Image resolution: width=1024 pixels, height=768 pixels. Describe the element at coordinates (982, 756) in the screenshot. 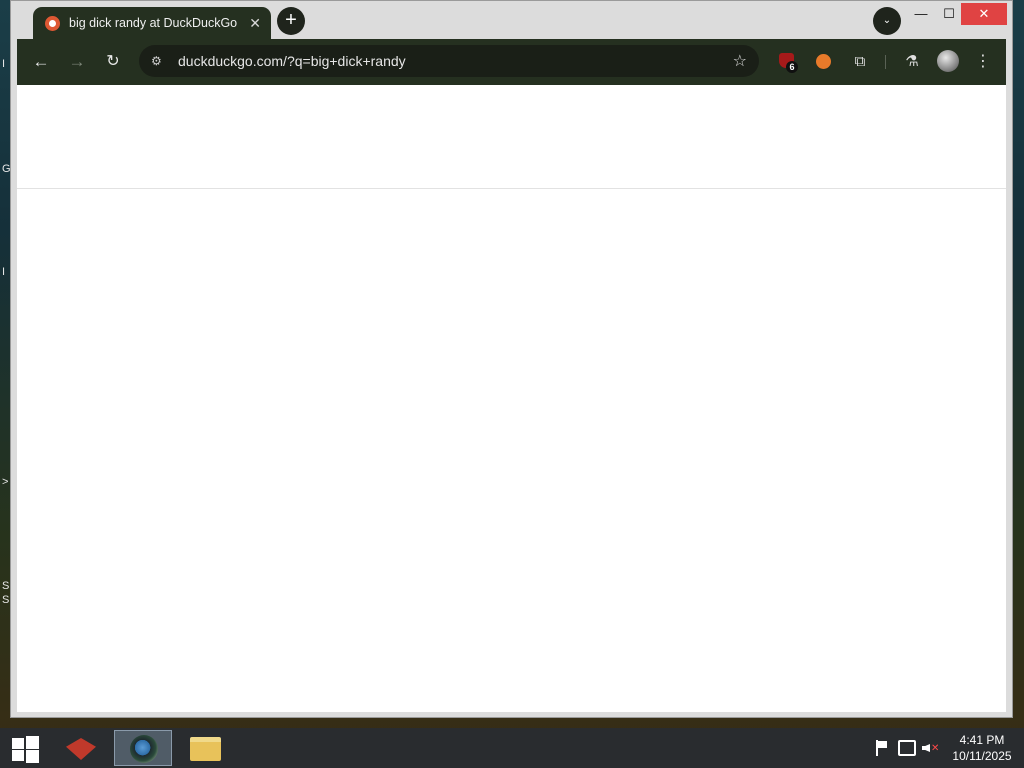

I see `clock-date: 10/11/2025` at that location.